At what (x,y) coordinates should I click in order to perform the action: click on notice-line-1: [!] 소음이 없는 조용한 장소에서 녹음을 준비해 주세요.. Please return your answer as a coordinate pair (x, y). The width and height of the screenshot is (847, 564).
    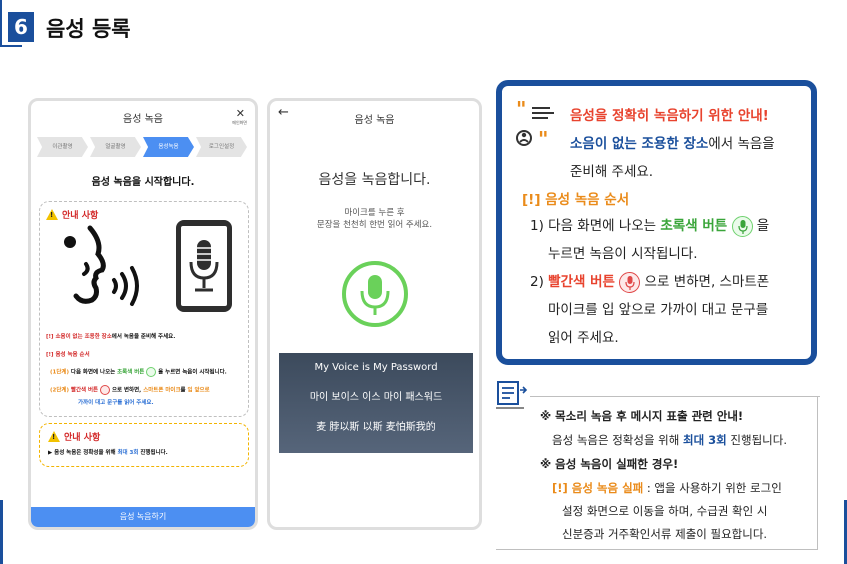
    Looking at the image, I should click on (111, 337).